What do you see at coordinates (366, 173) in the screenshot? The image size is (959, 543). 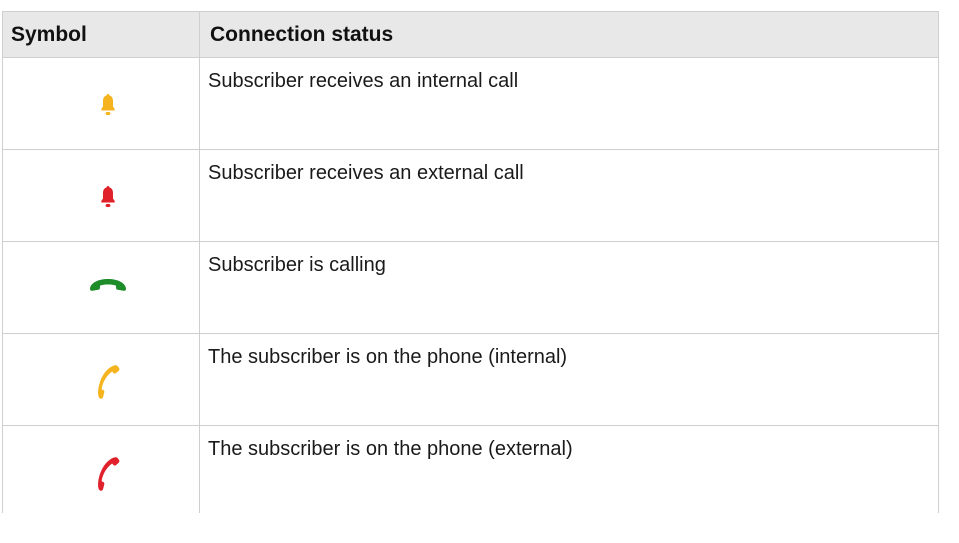 I see `status-text: Subscriber receives an external call` at bounding box center [366, 173].